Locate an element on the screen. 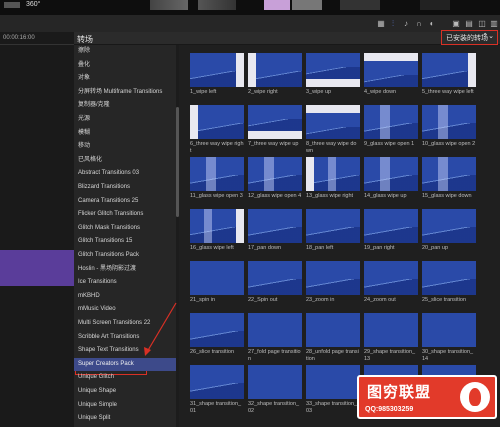  transition-tile: 13_glass wipe right is located at coordinates (333, 178).